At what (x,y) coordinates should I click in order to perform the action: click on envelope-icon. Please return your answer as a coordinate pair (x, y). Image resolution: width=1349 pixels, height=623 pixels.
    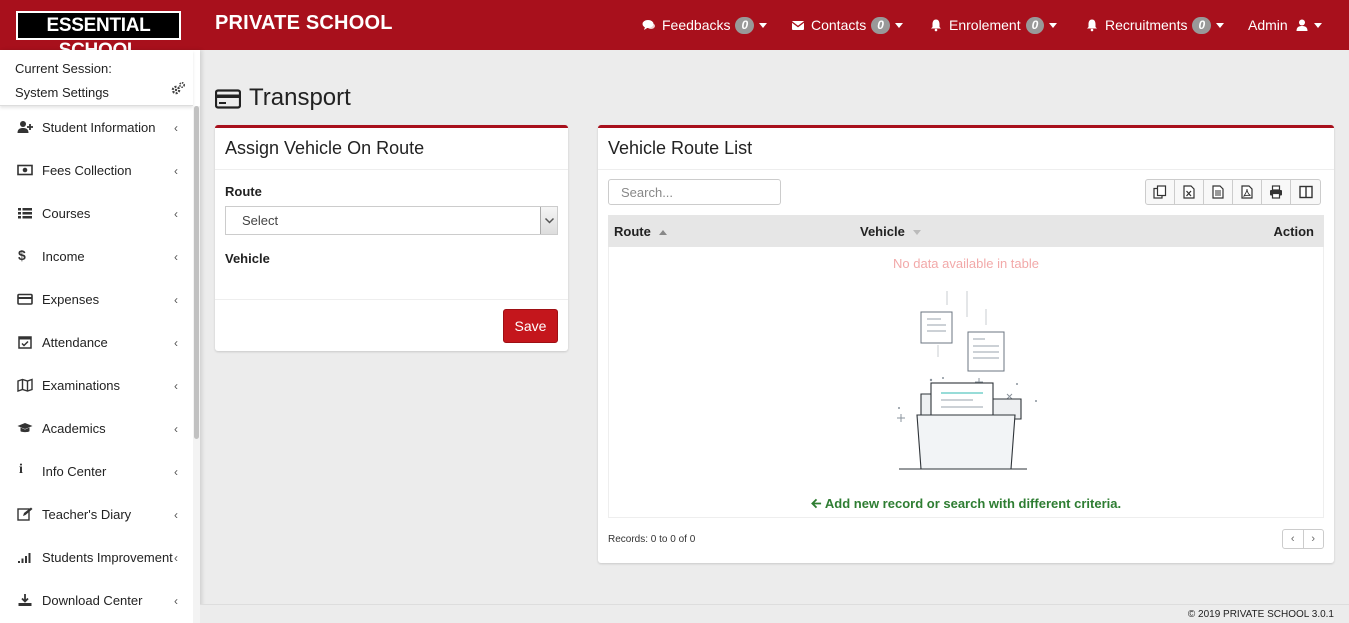
    Looking at the image, I should click on (798, 25).